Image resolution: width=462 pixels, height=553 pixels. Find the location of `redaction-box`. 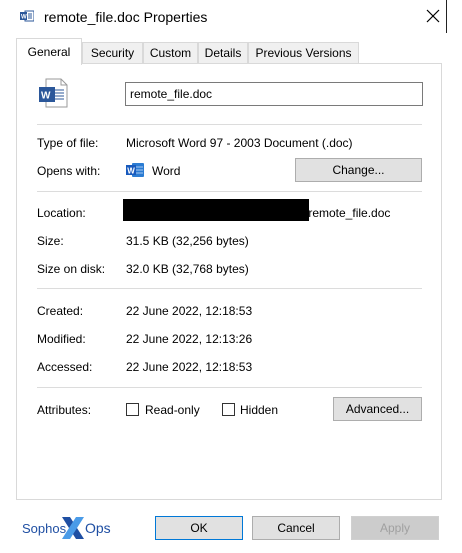

redaction-box is located at coordinates (216, 210).